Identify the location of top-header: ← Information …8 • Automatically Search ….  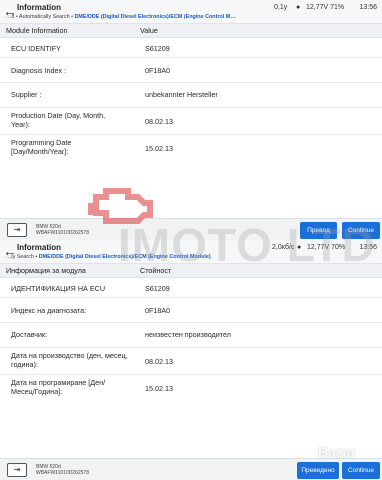
(191, 12).